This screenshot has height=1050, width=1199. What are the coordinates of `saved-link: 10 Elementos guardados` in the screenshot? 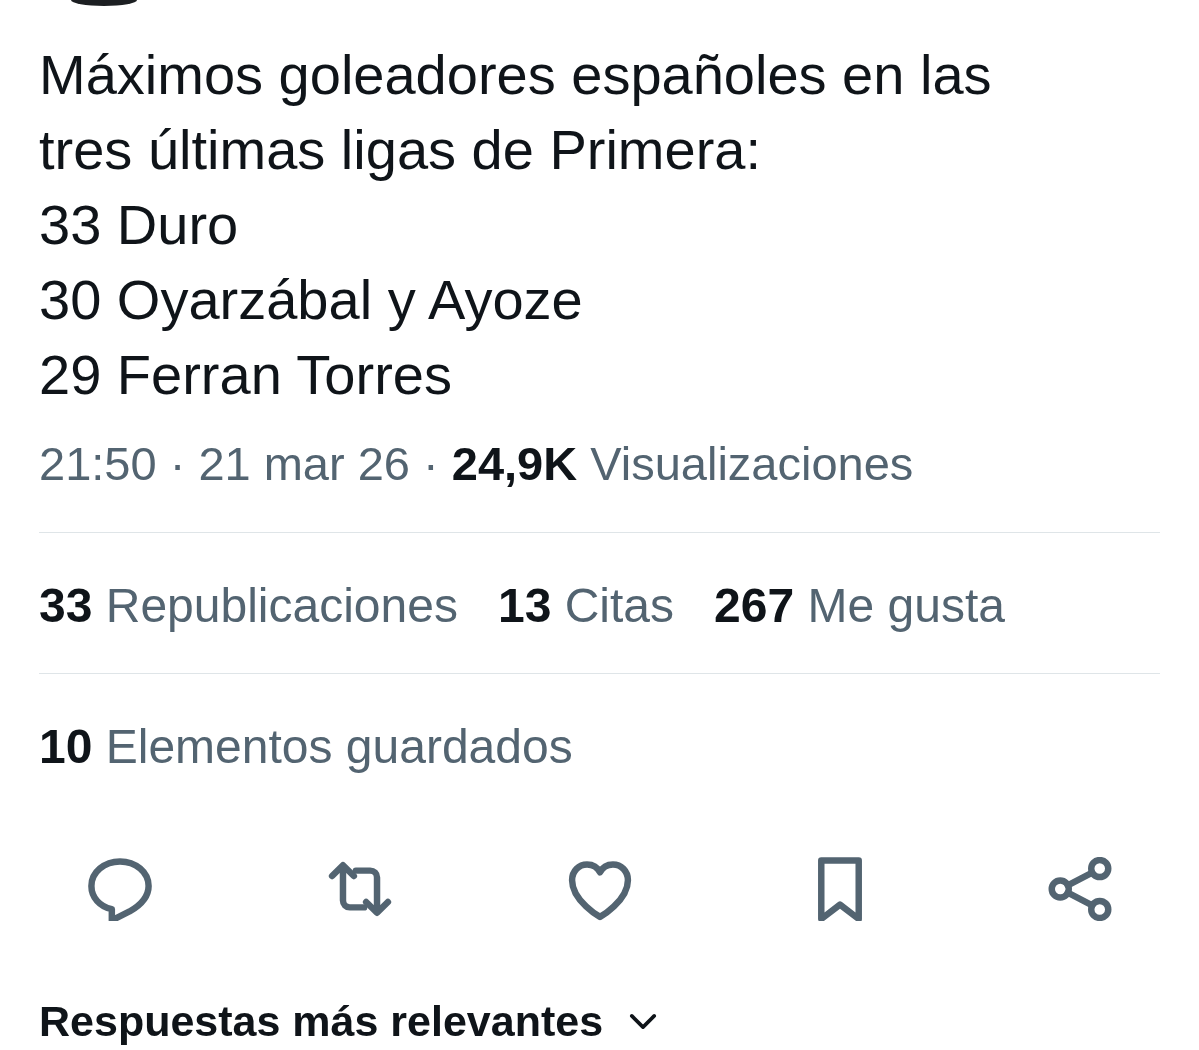 It's located at (306, 747).